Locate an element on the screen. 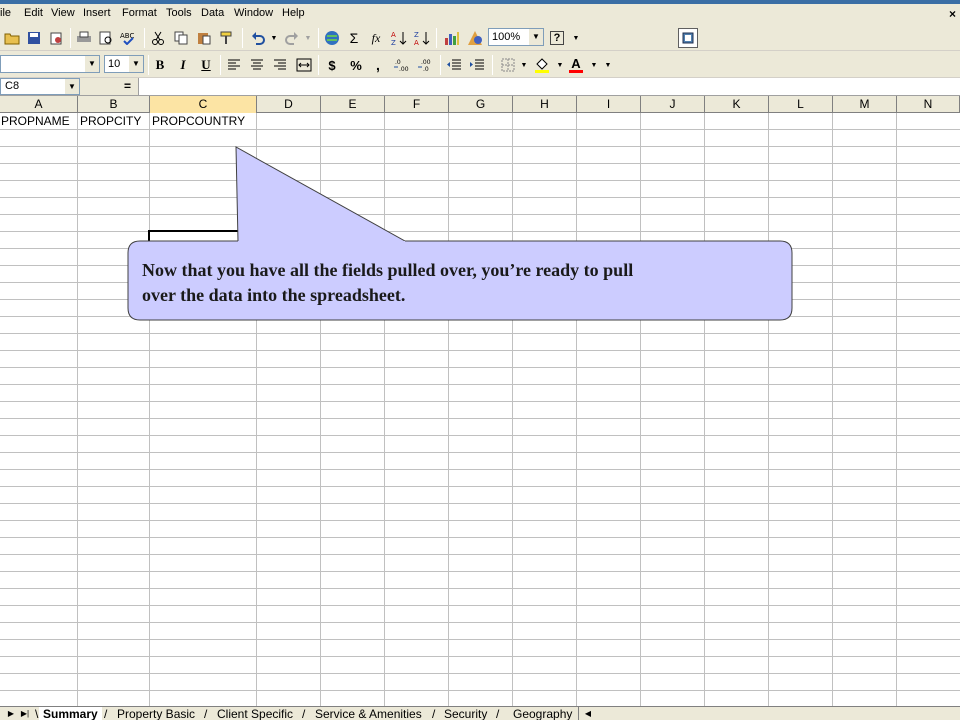 This screenshot has width=960, height=720. horizontal-scrollbar: ◀ is located at coordinates (769, 713).